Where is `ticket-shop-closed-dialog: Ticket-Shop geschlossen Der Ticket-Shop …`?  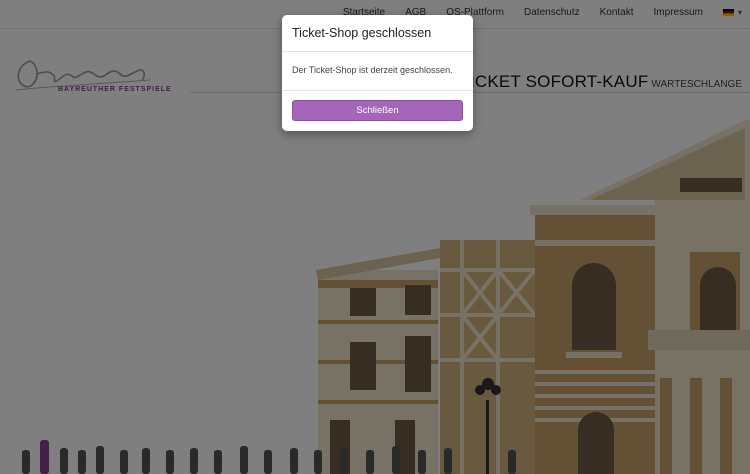
ticket-shop-closed-dialog: Ticket-Shop geschlossen Der Ticket-Shop … is located at coordinates (377, 73).